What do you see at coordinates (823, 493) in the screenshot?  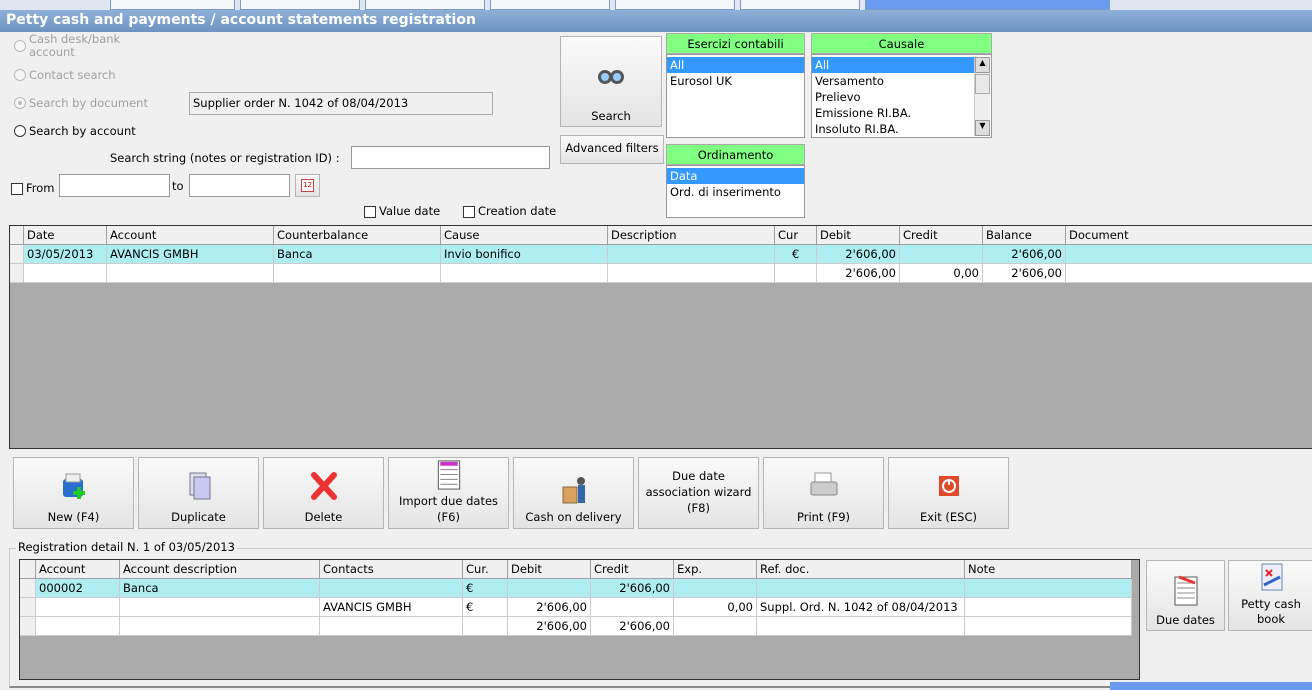 I see `toolbar-button-print-f9: Print (F9)` at bounding box center [823, 493].